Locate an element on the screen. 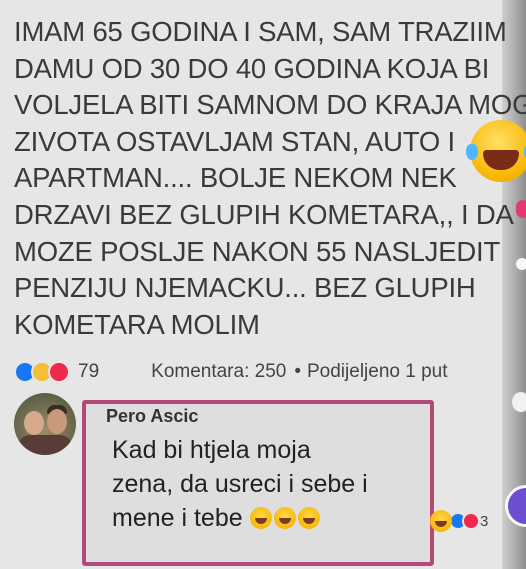  comment-reactions: 3 is located at coordinates (459, 521).